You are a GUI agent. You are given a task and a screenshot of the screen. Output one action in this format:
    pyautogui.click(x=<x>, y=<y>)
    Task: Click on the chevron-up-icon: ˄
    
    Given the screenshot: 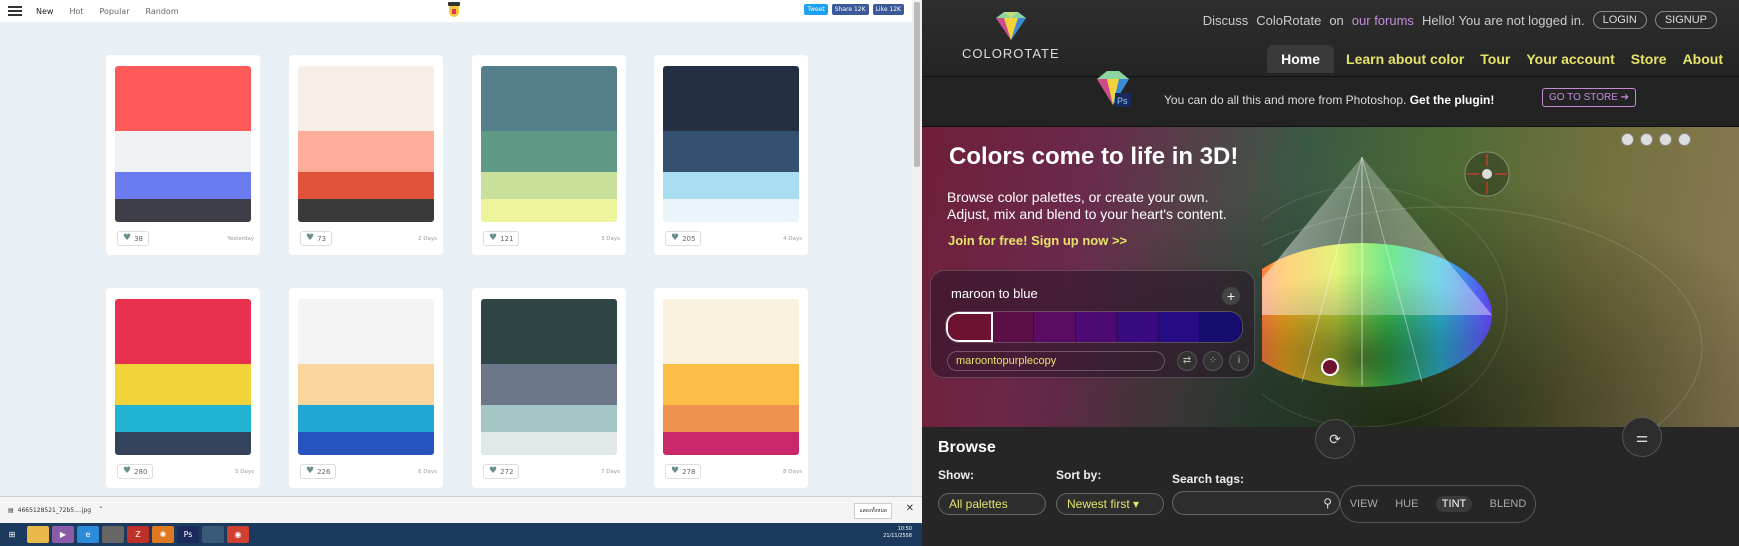 What is the action you would take?
    pyautogui.click(x=101, y=510)
    